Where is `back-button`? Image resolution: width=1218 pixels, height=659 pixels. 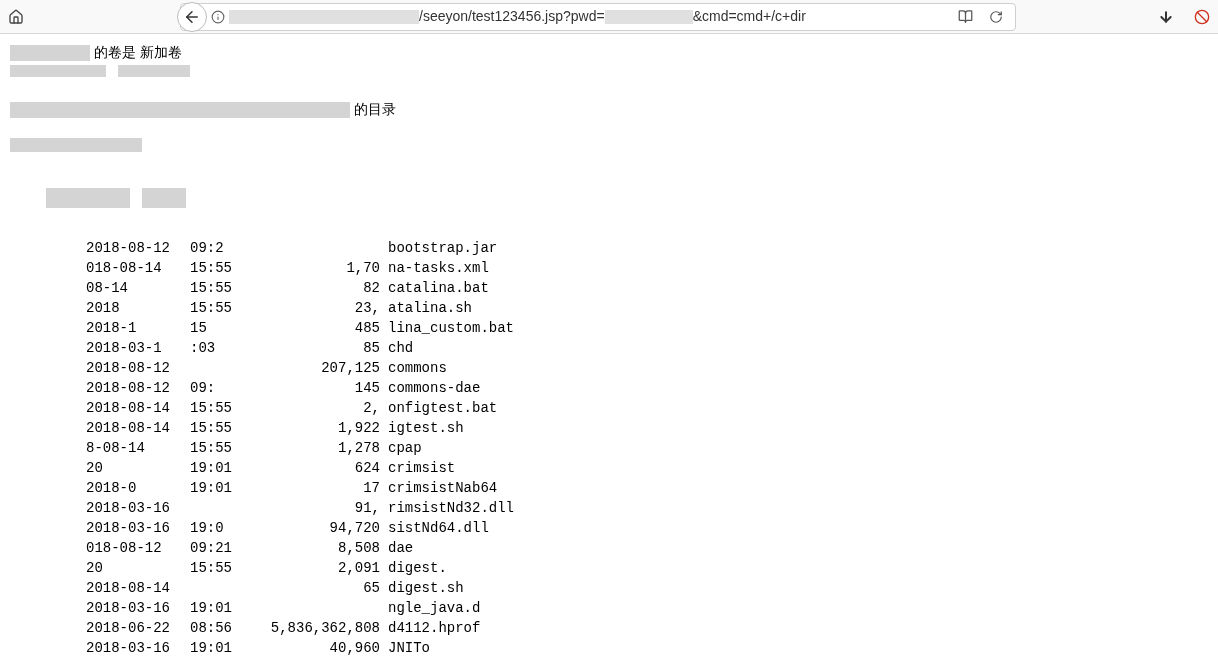
back-button is located at coordinates (192, 16).